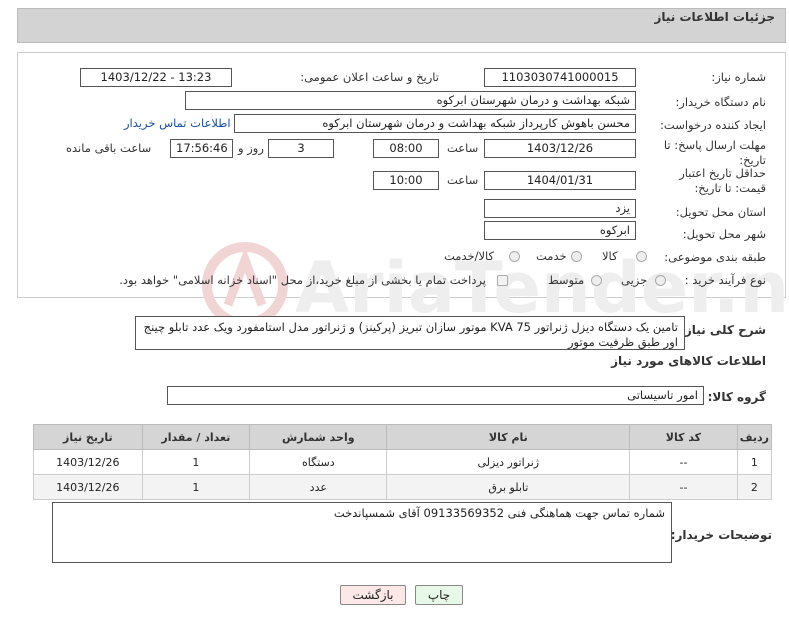 Image resolution: width=789 pixels, height=620 pixels. I want to click on process-radio-minor, so click(660, 280).